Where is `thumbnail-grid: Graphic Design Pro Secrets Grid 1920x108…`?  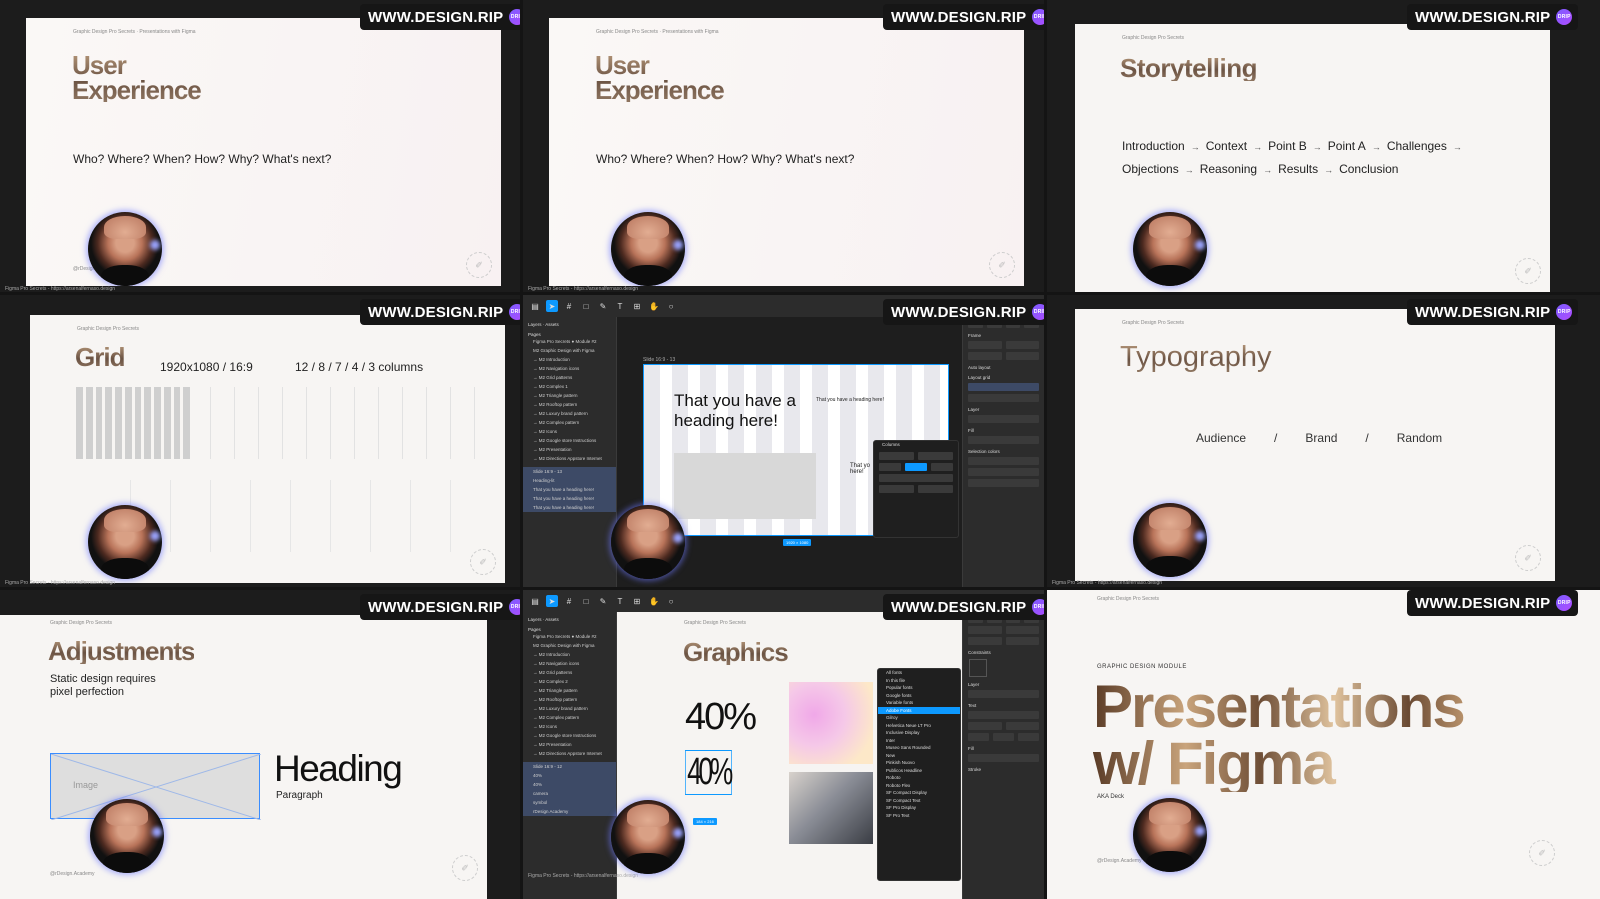
thumbnail-grid: Graphic Design Pro Secrets Grid 1920x108… is located at coordinates (260, 441).